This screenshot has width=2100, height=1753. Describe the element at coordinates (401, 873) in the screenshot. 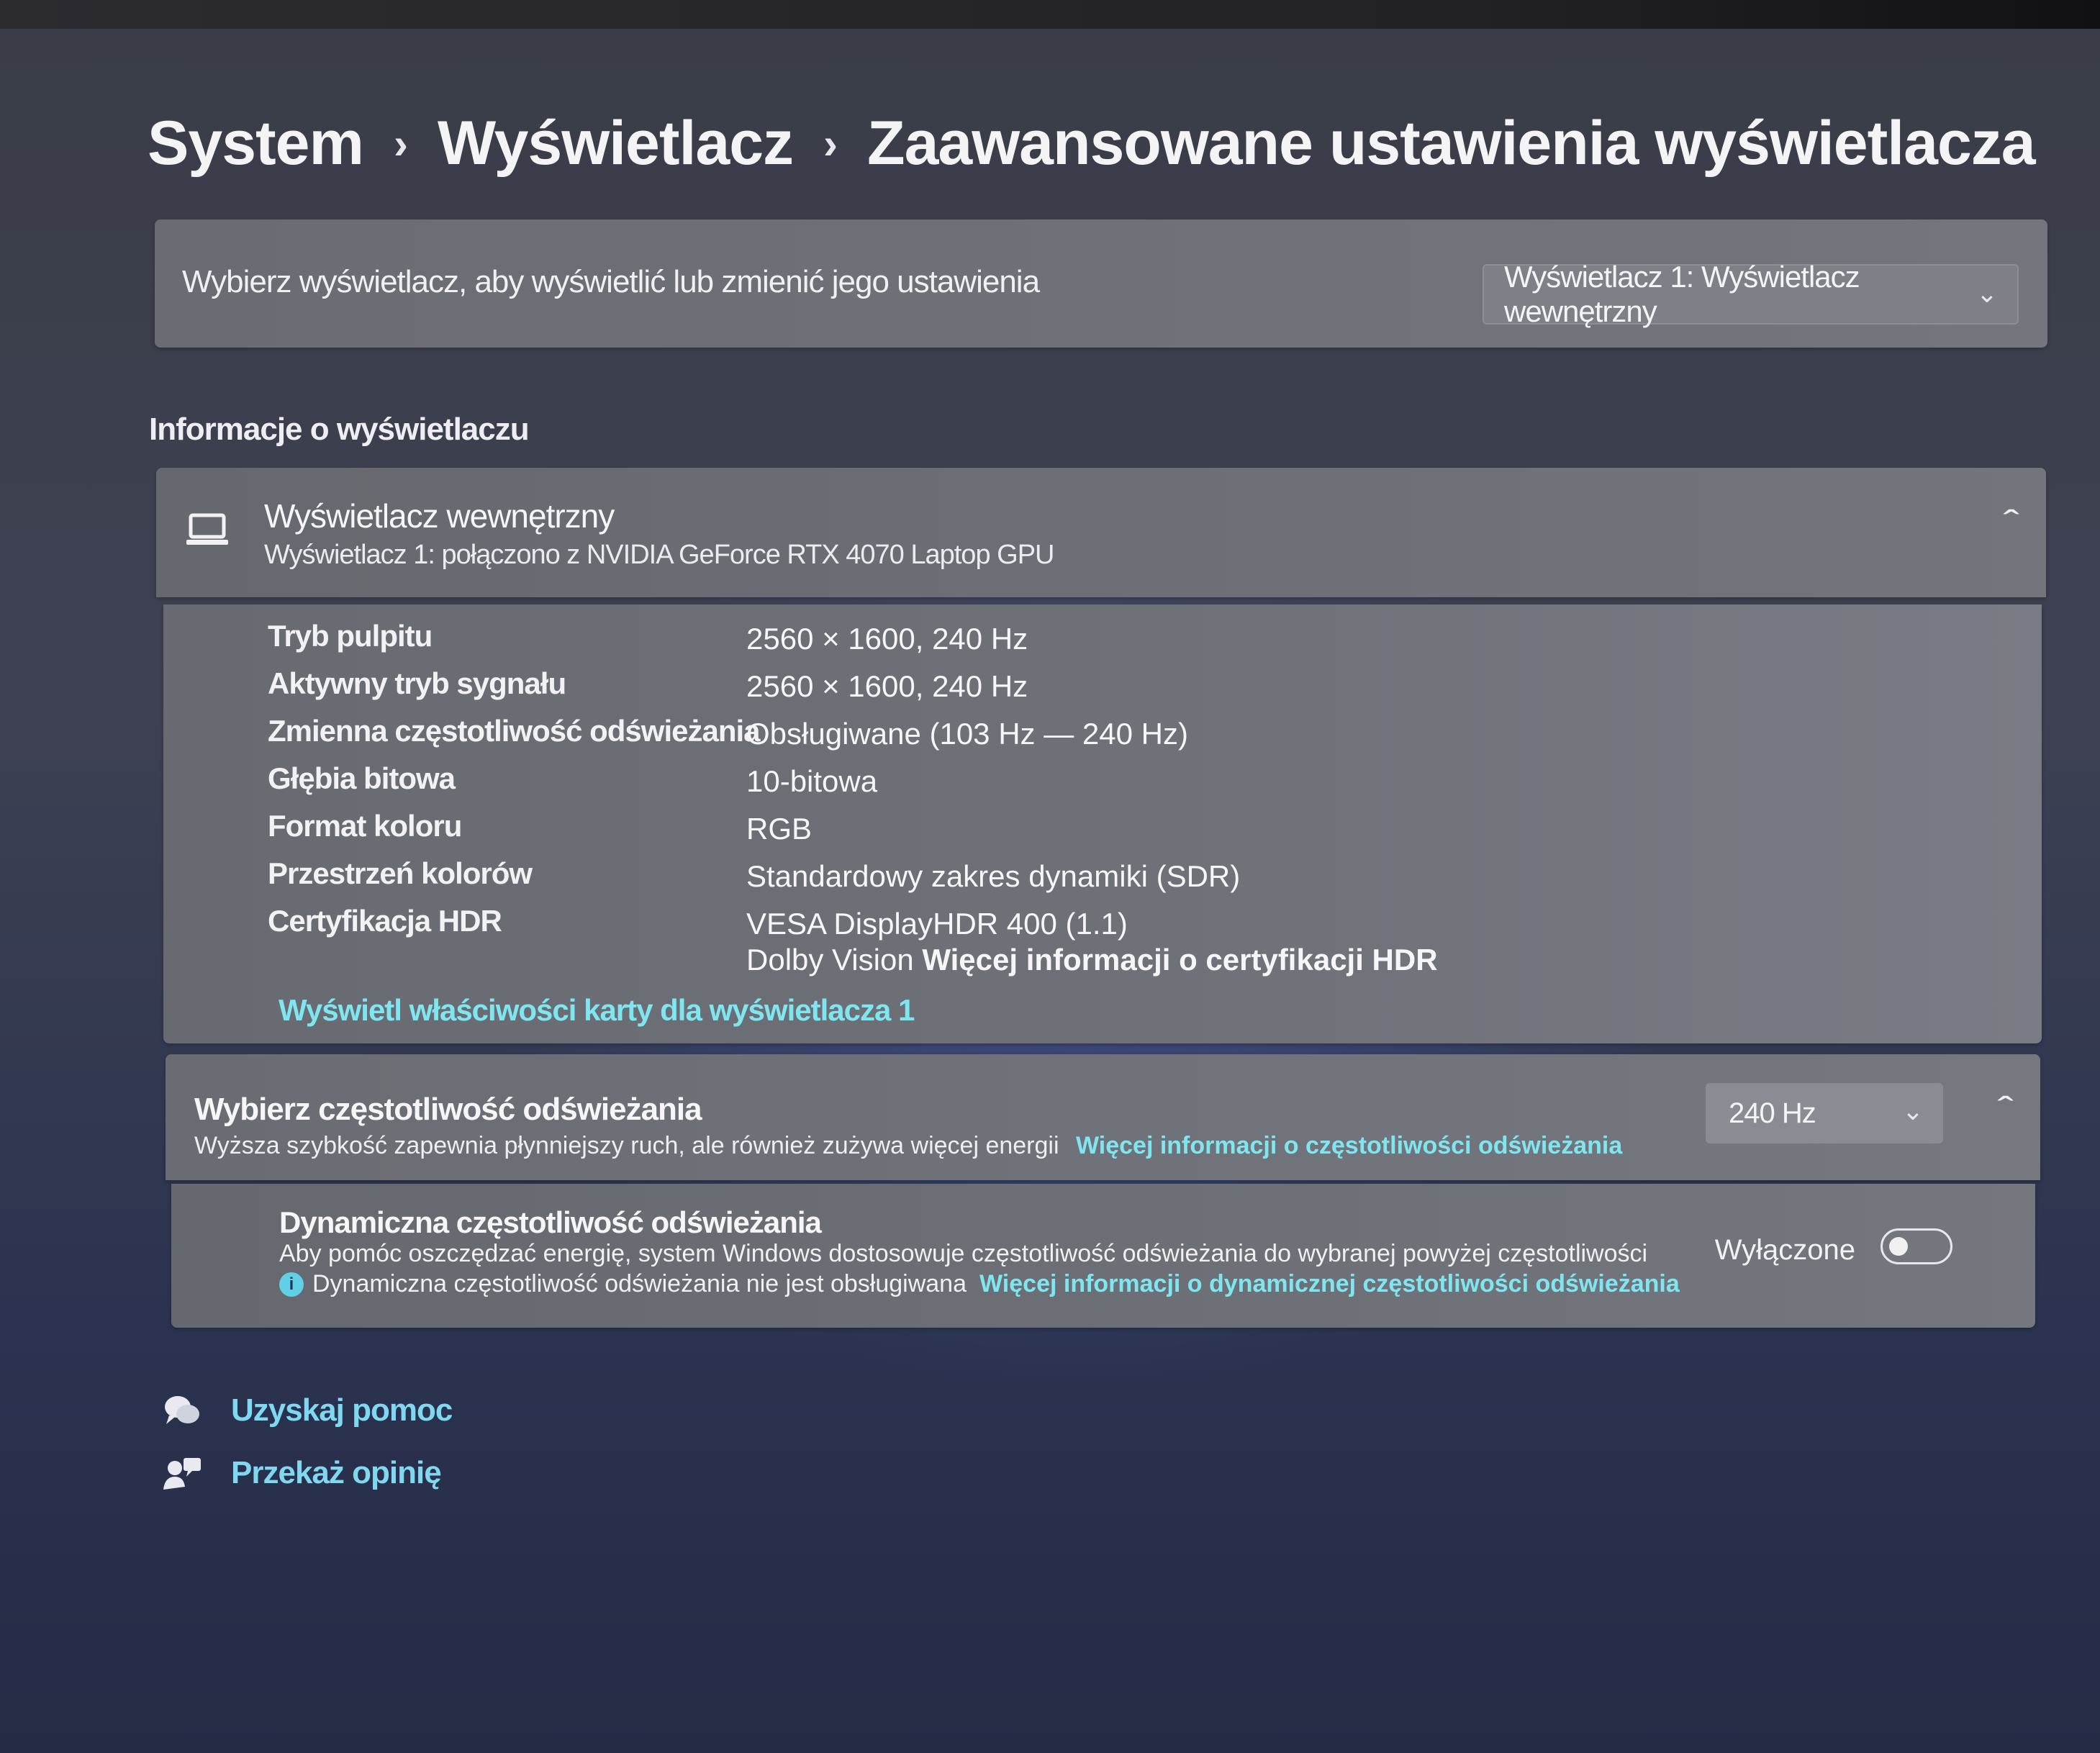

I see `property-name: Przestrzeń kolorów` at that location.